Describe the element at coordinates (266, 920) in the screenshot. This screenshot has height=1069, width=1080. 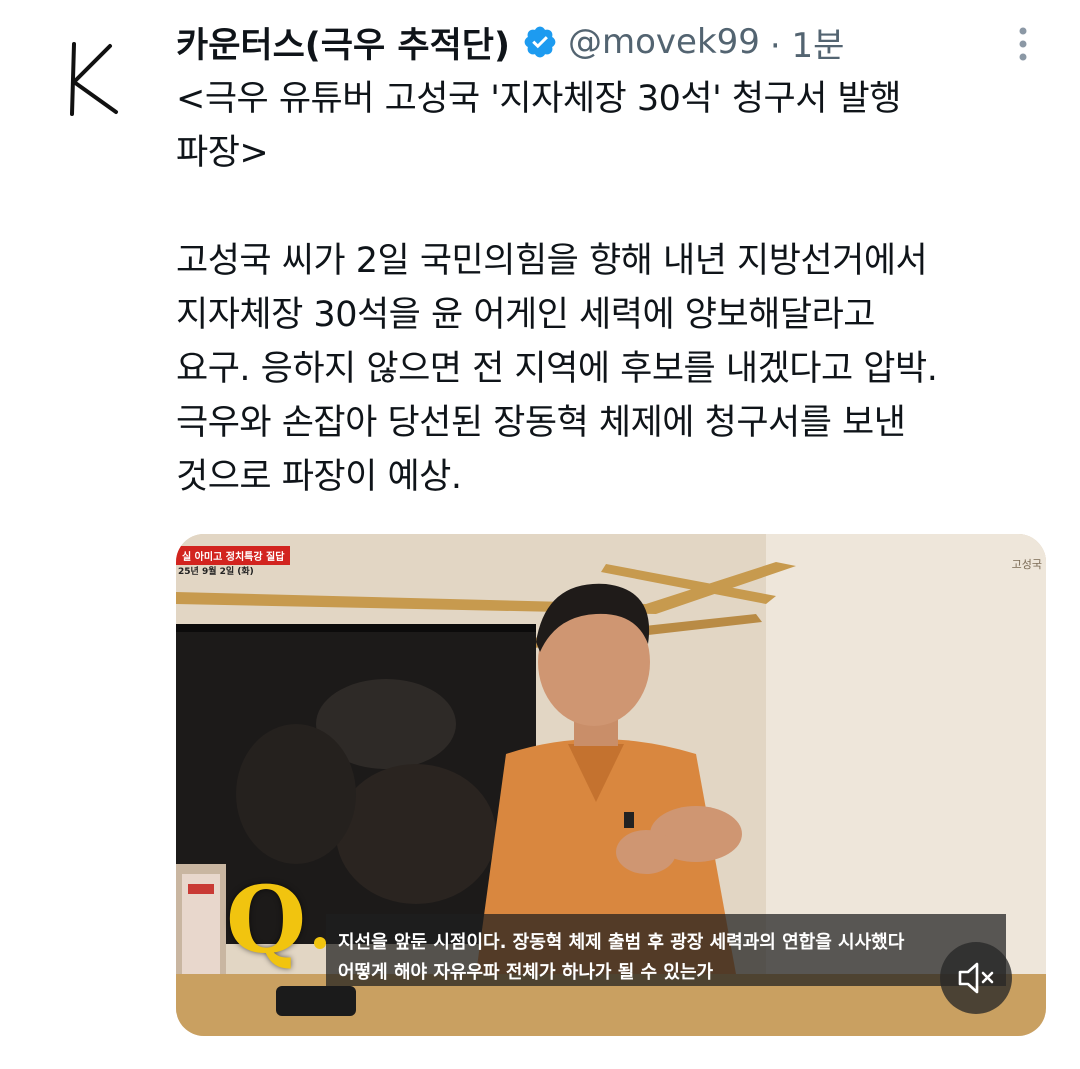
I see `question-mark-logo: Q` at that location.